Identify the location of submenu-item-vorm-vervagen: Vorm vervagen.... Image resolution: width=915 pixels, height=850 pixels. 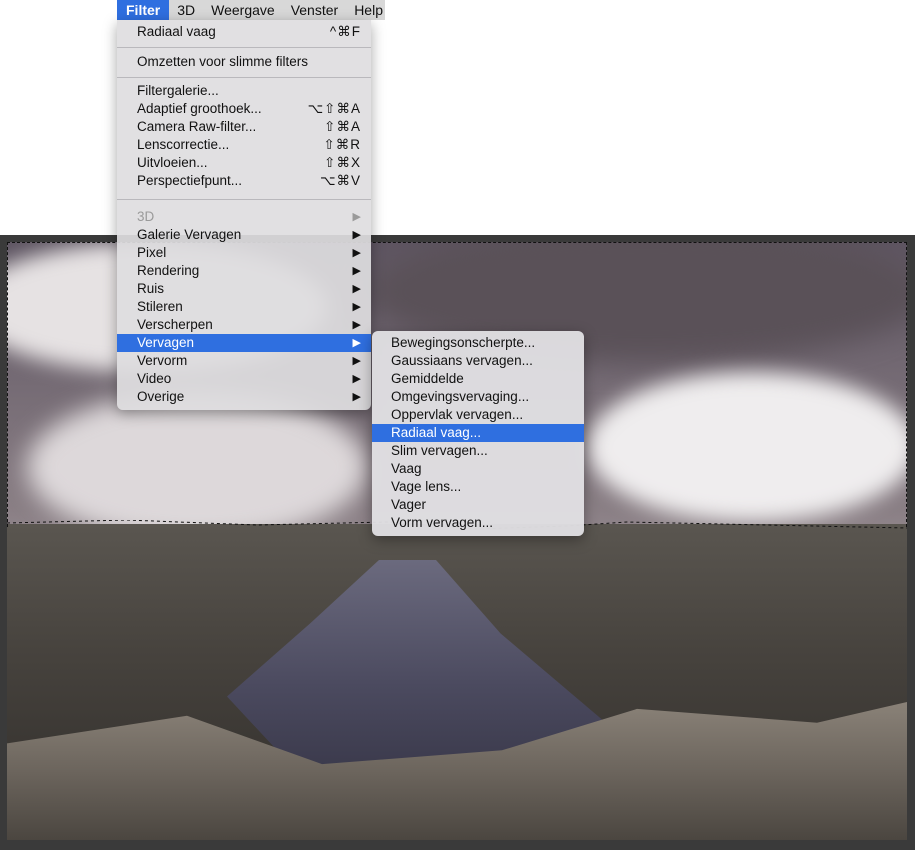
(478, 523).